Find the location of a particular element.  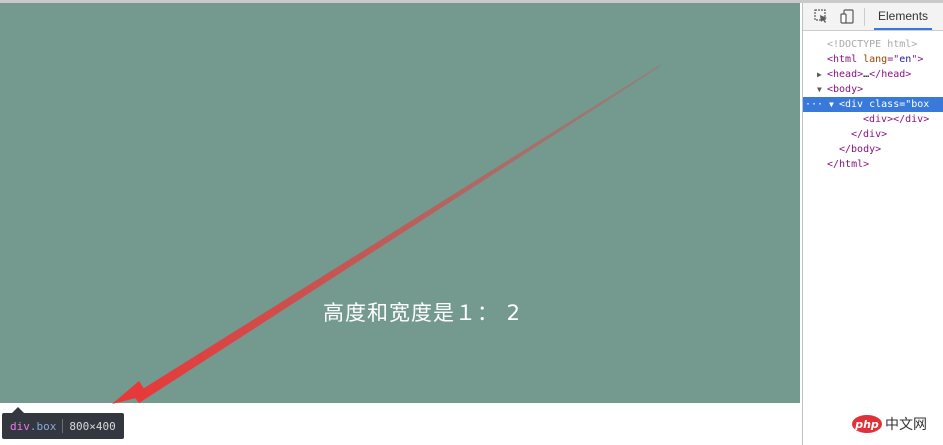

dom-token: class is located at coordinates (884, 104).